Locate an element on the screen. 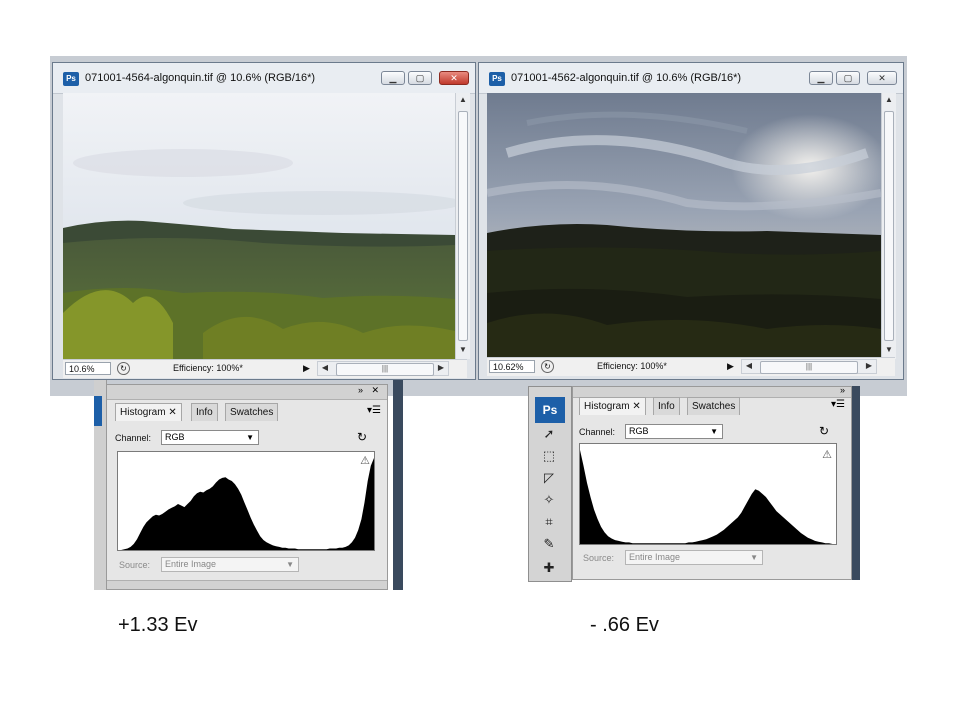 Image resolution: width=960 pixels, height=720 pixels. channel-value: RGB is located at coordinates (175, 437).